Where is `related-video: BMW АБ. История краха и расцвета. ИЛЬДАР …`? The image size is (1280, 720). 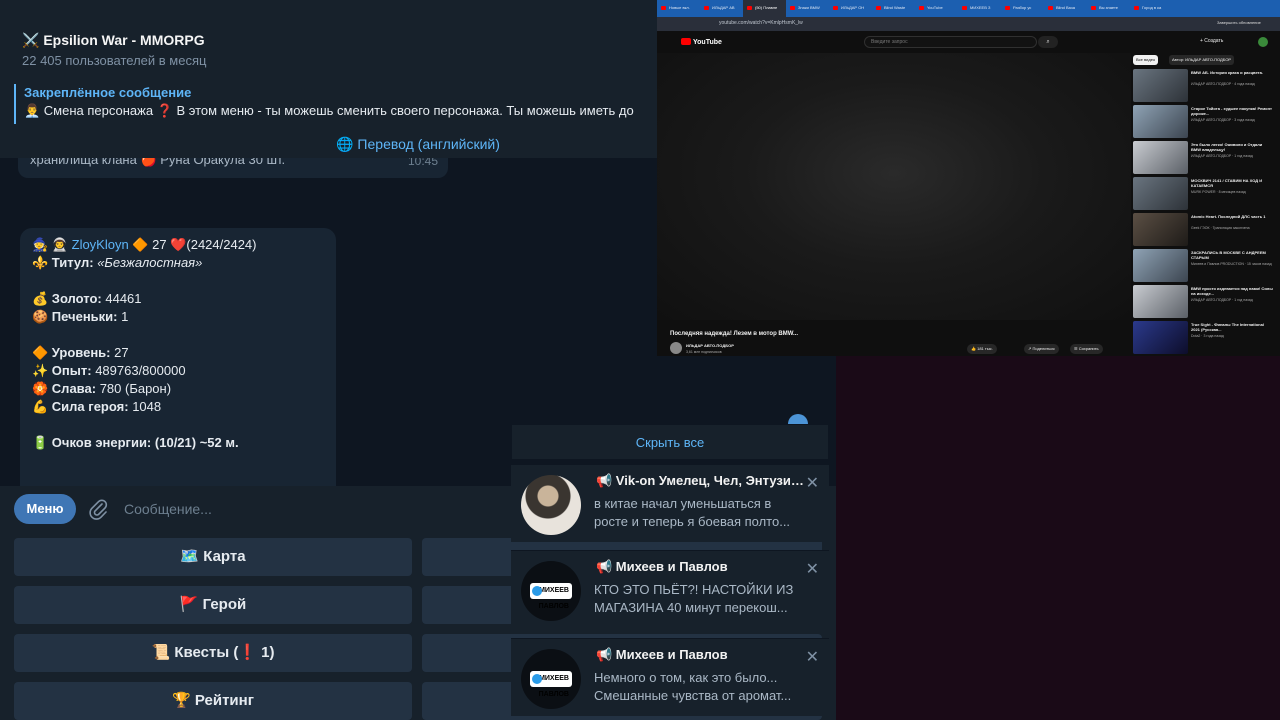
related-video: BMW АБ. История краха и расцвета. ИЛЬДАР … is located at coordinates (1203, 86).